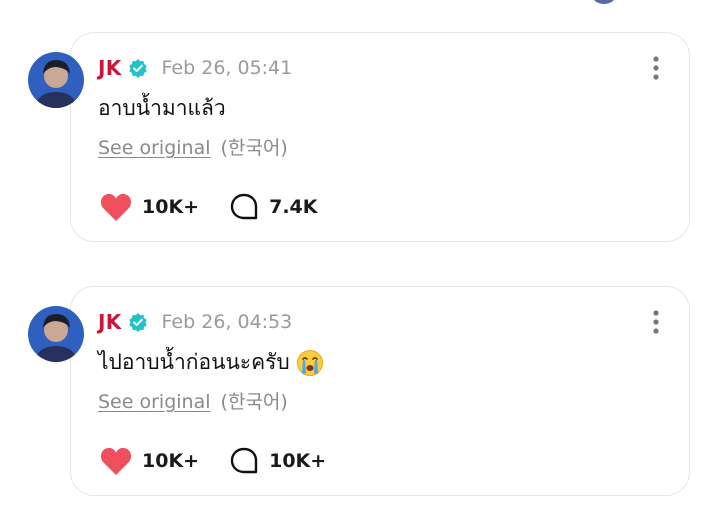 The width and height of the screenshot is (716, 518). I want to click on post-actions: 10K+ 7.4K, so click(208, 207).